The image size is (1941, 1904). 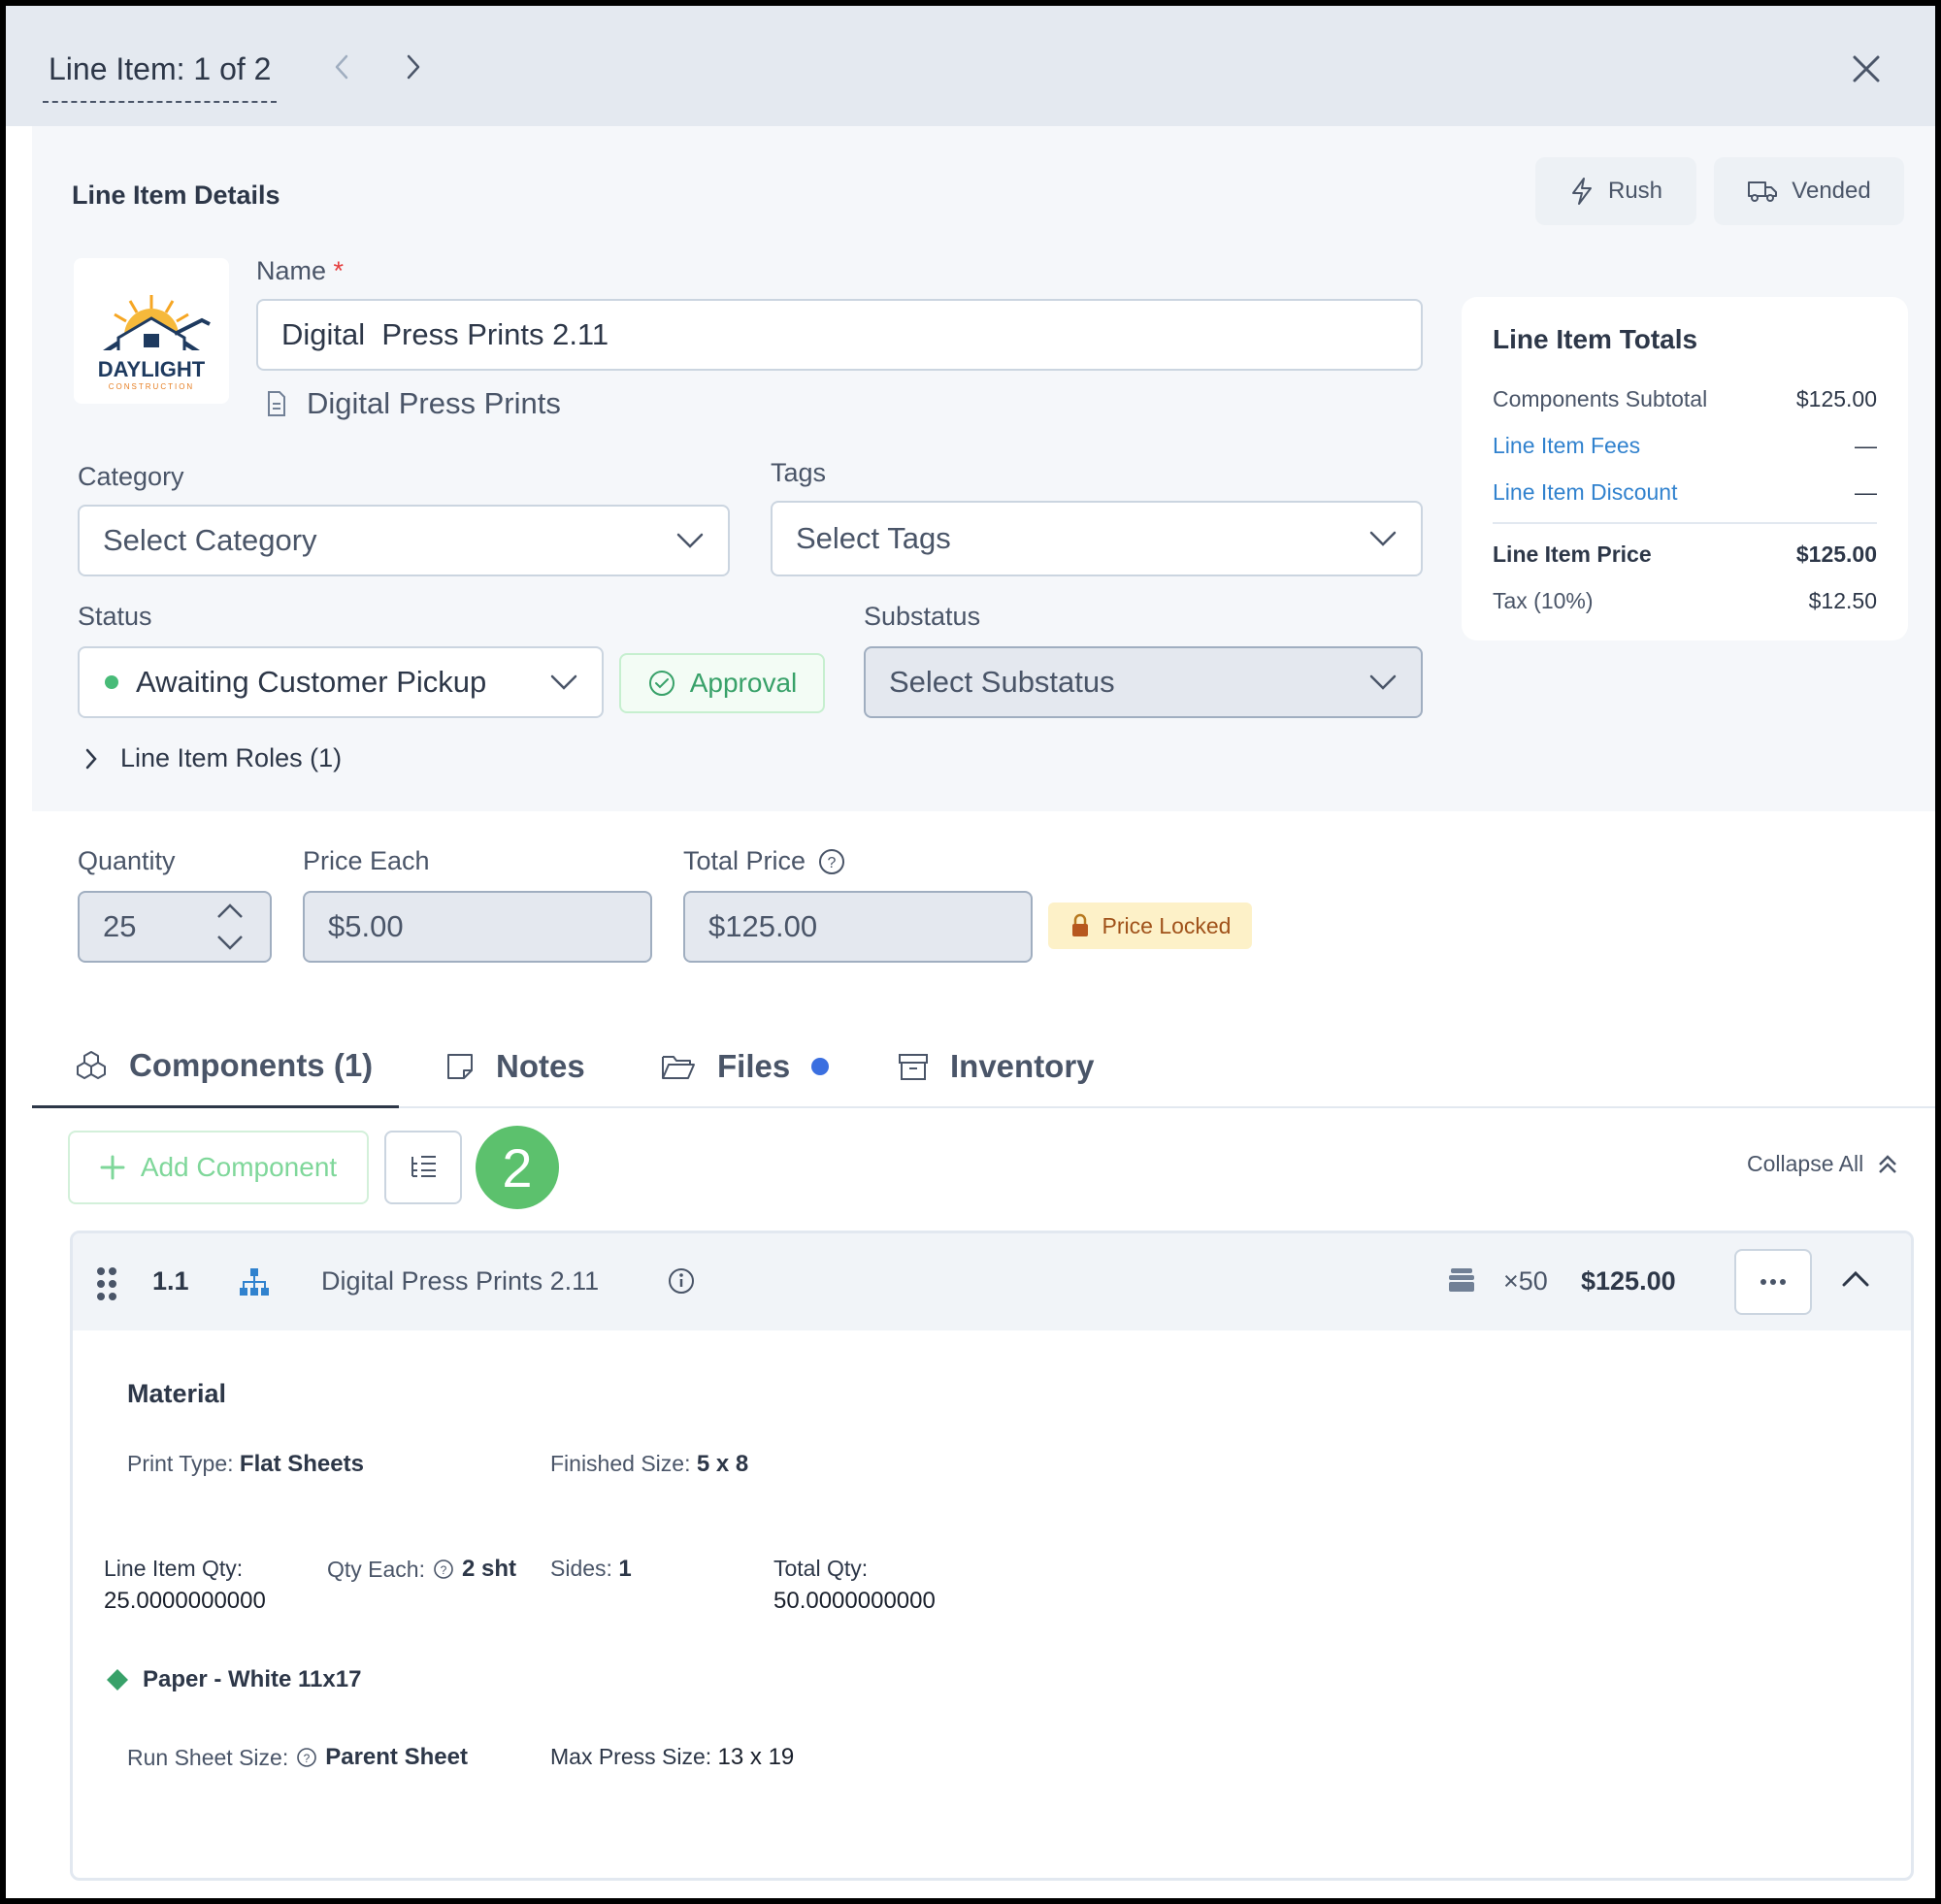 What do you see at coordinates (404, 540) in the screenshot?
I see `category-select: Select Category` at bounding box center [404, 540].